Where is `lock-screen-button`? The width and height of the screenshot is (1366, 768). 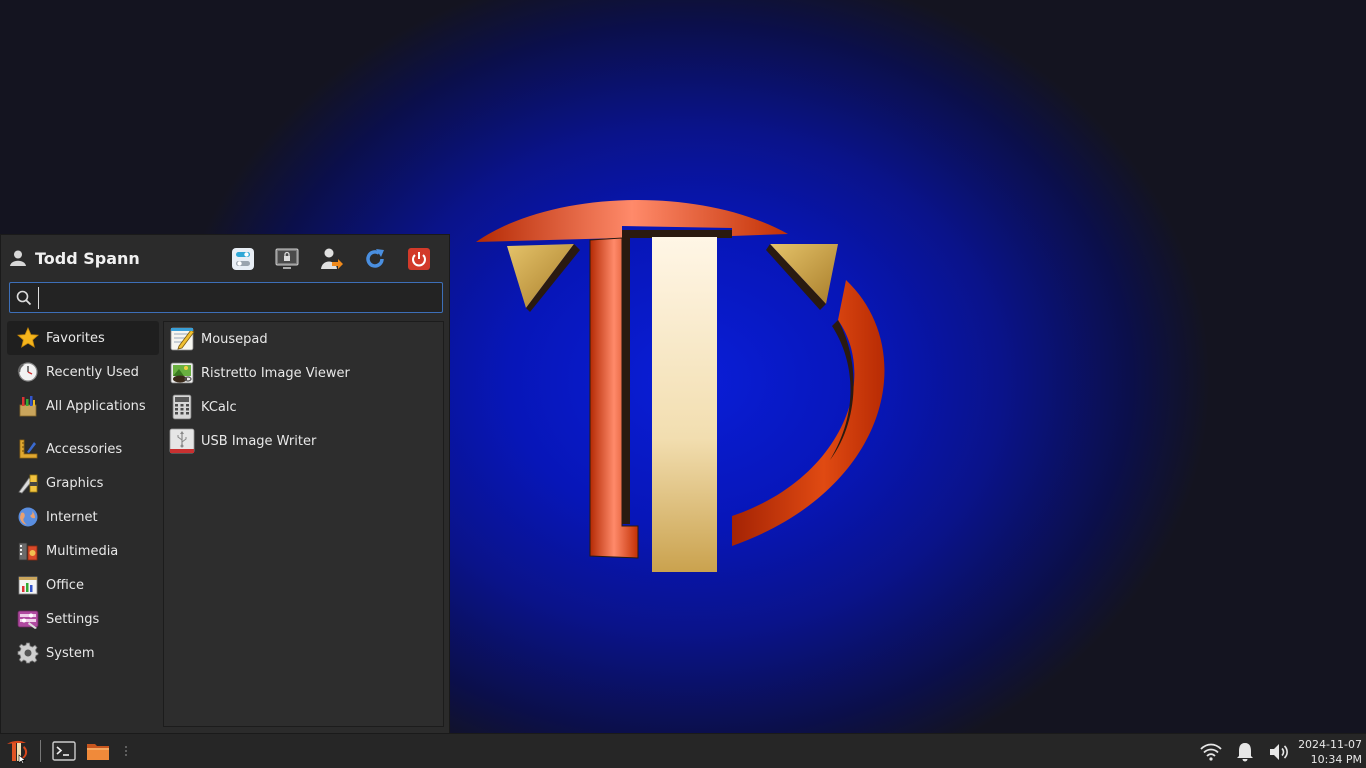
lock-screen-button is located at coordinates (287, 259).